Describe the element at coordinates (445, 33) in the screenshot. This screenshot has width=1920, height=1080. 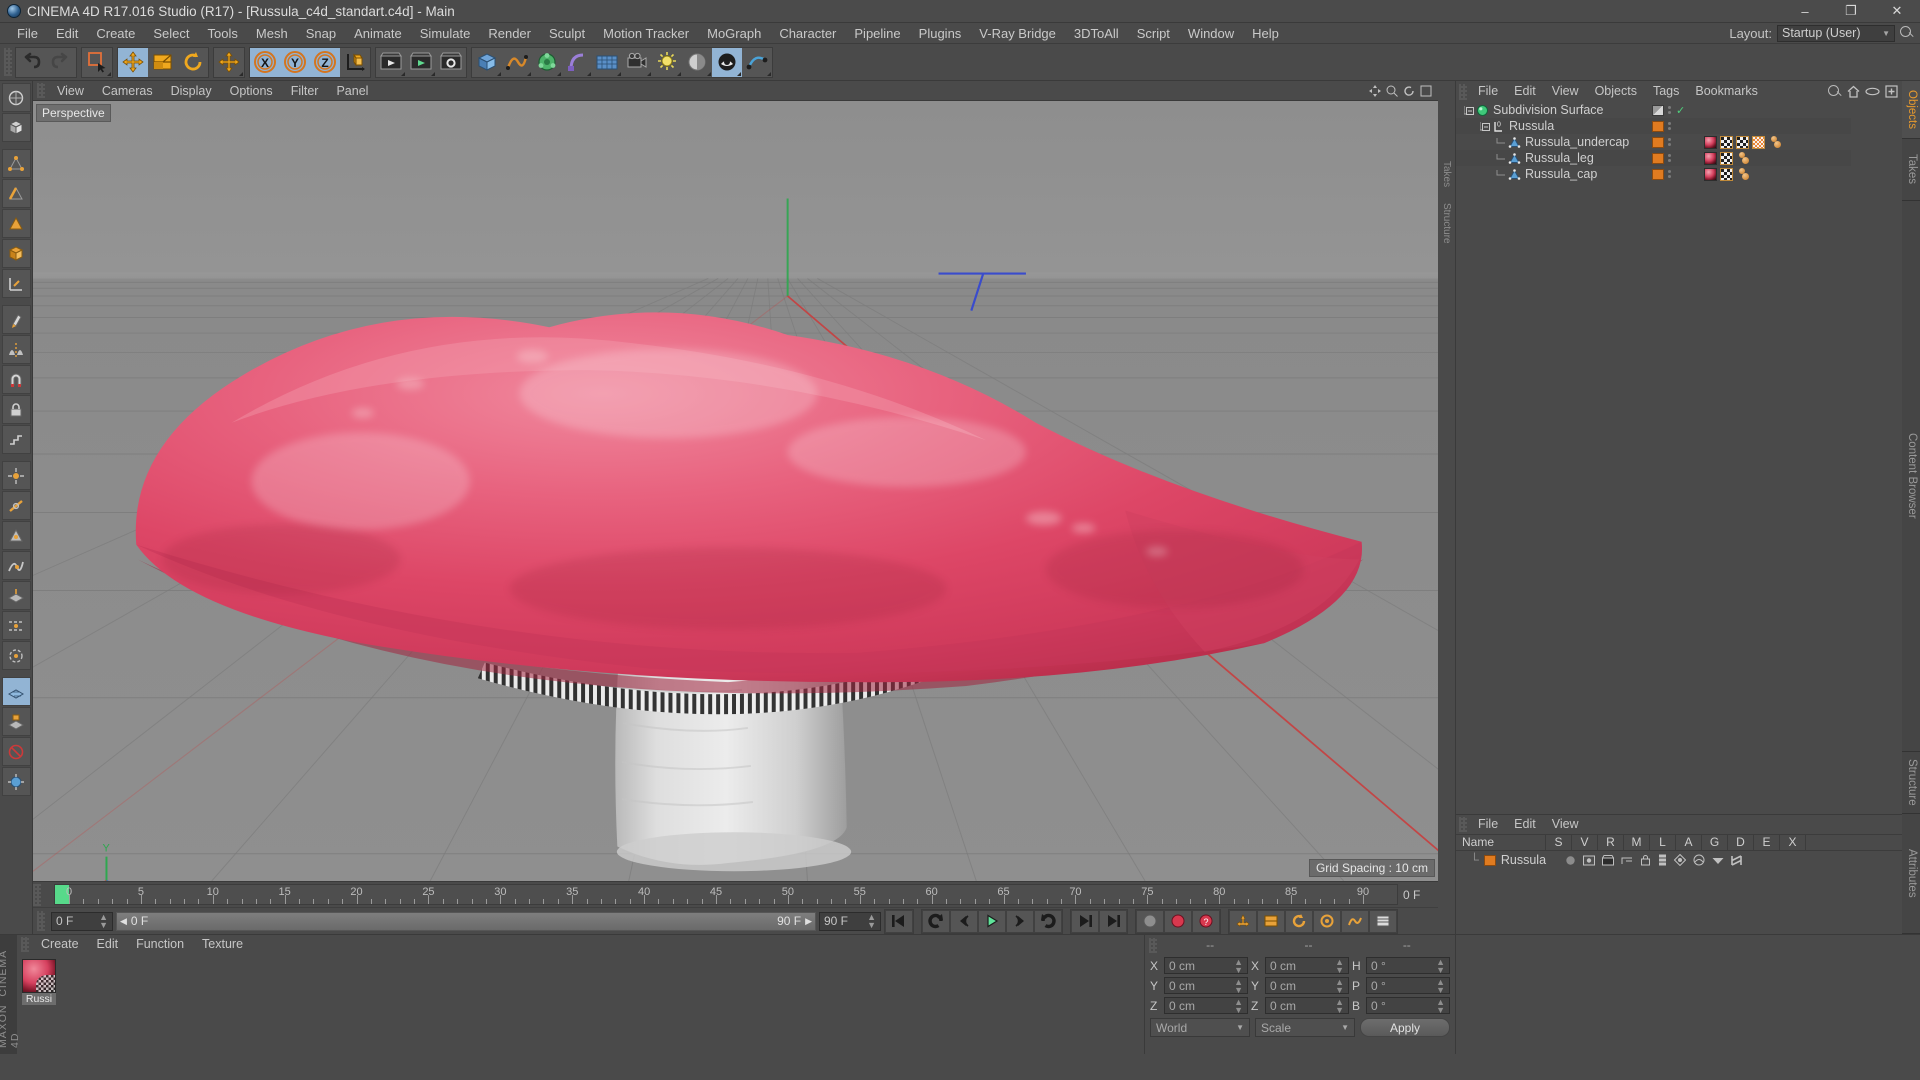
I see `menu-simulate: Simulate` at that location.